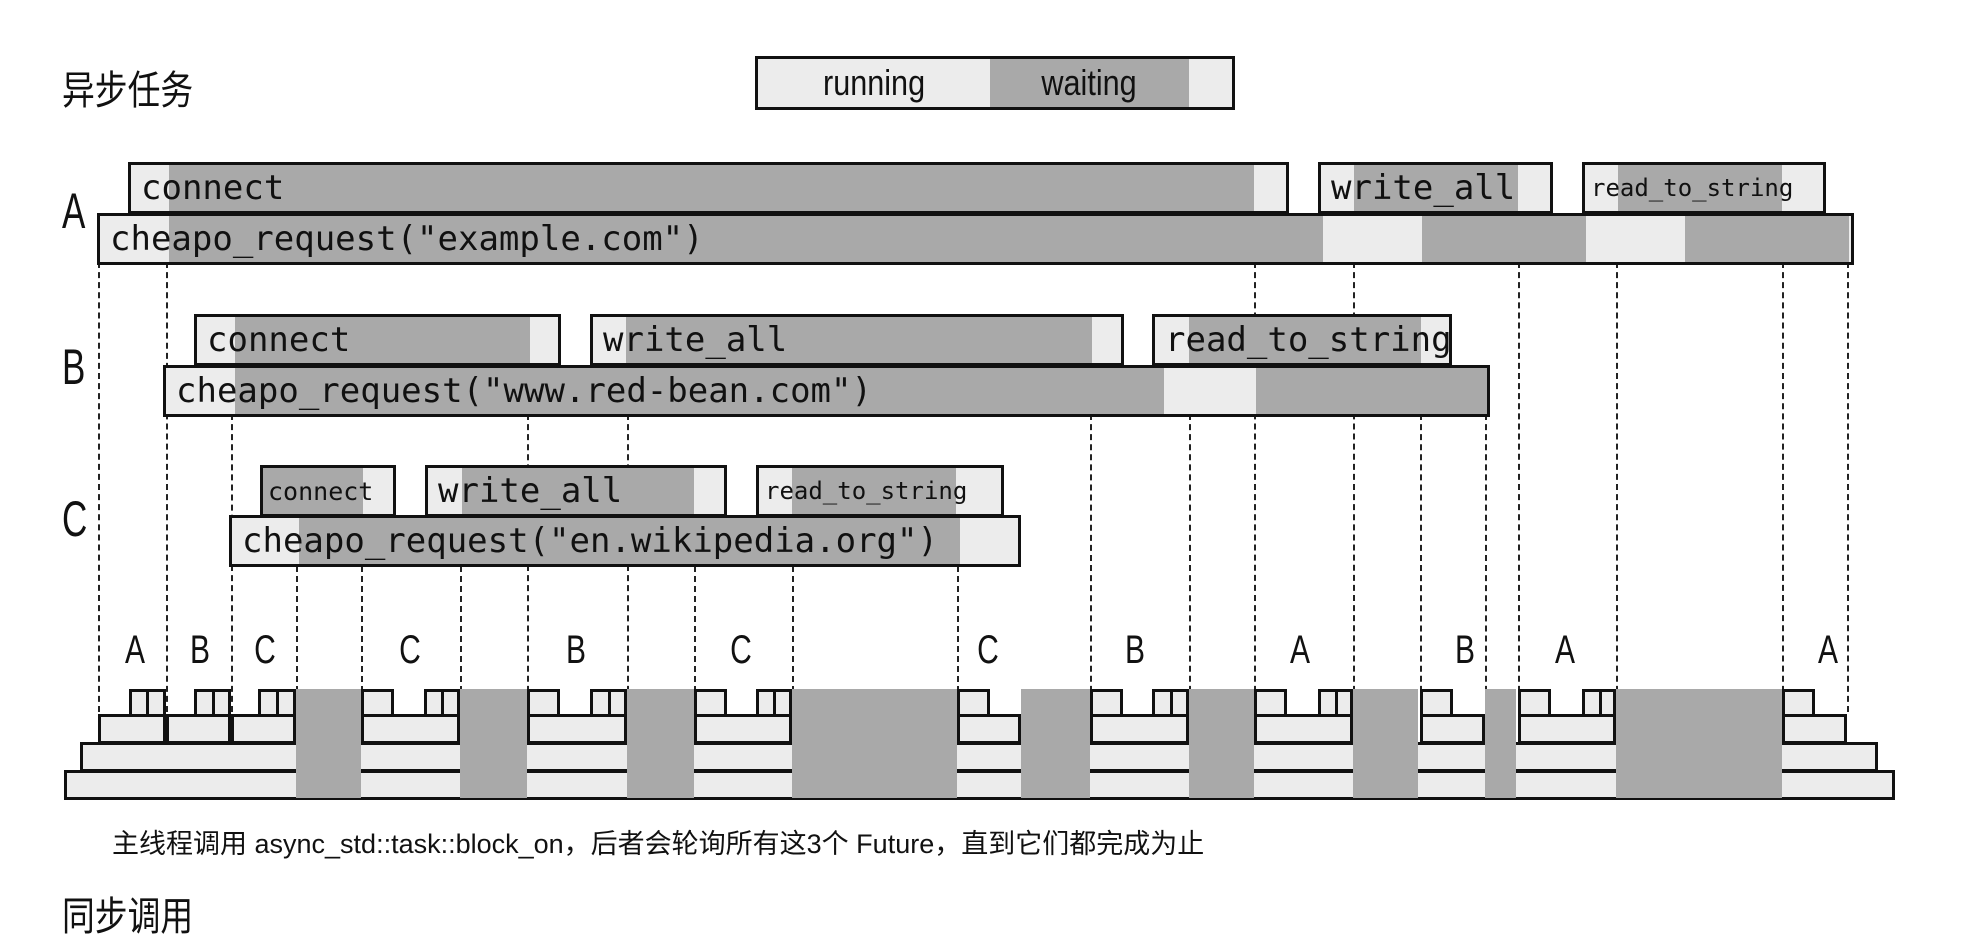 This screenshot has width=1988, height=948. Describe the element at coordinates (74, 367) in the screenshot. I see `row-label-b: B` at that location.